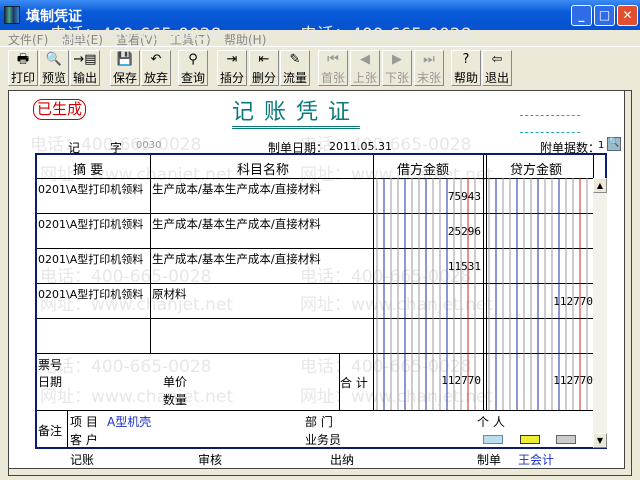  Describe the element at coordinates (427, 266) in the screenshot. I see `row-debit: 11531` at that location.